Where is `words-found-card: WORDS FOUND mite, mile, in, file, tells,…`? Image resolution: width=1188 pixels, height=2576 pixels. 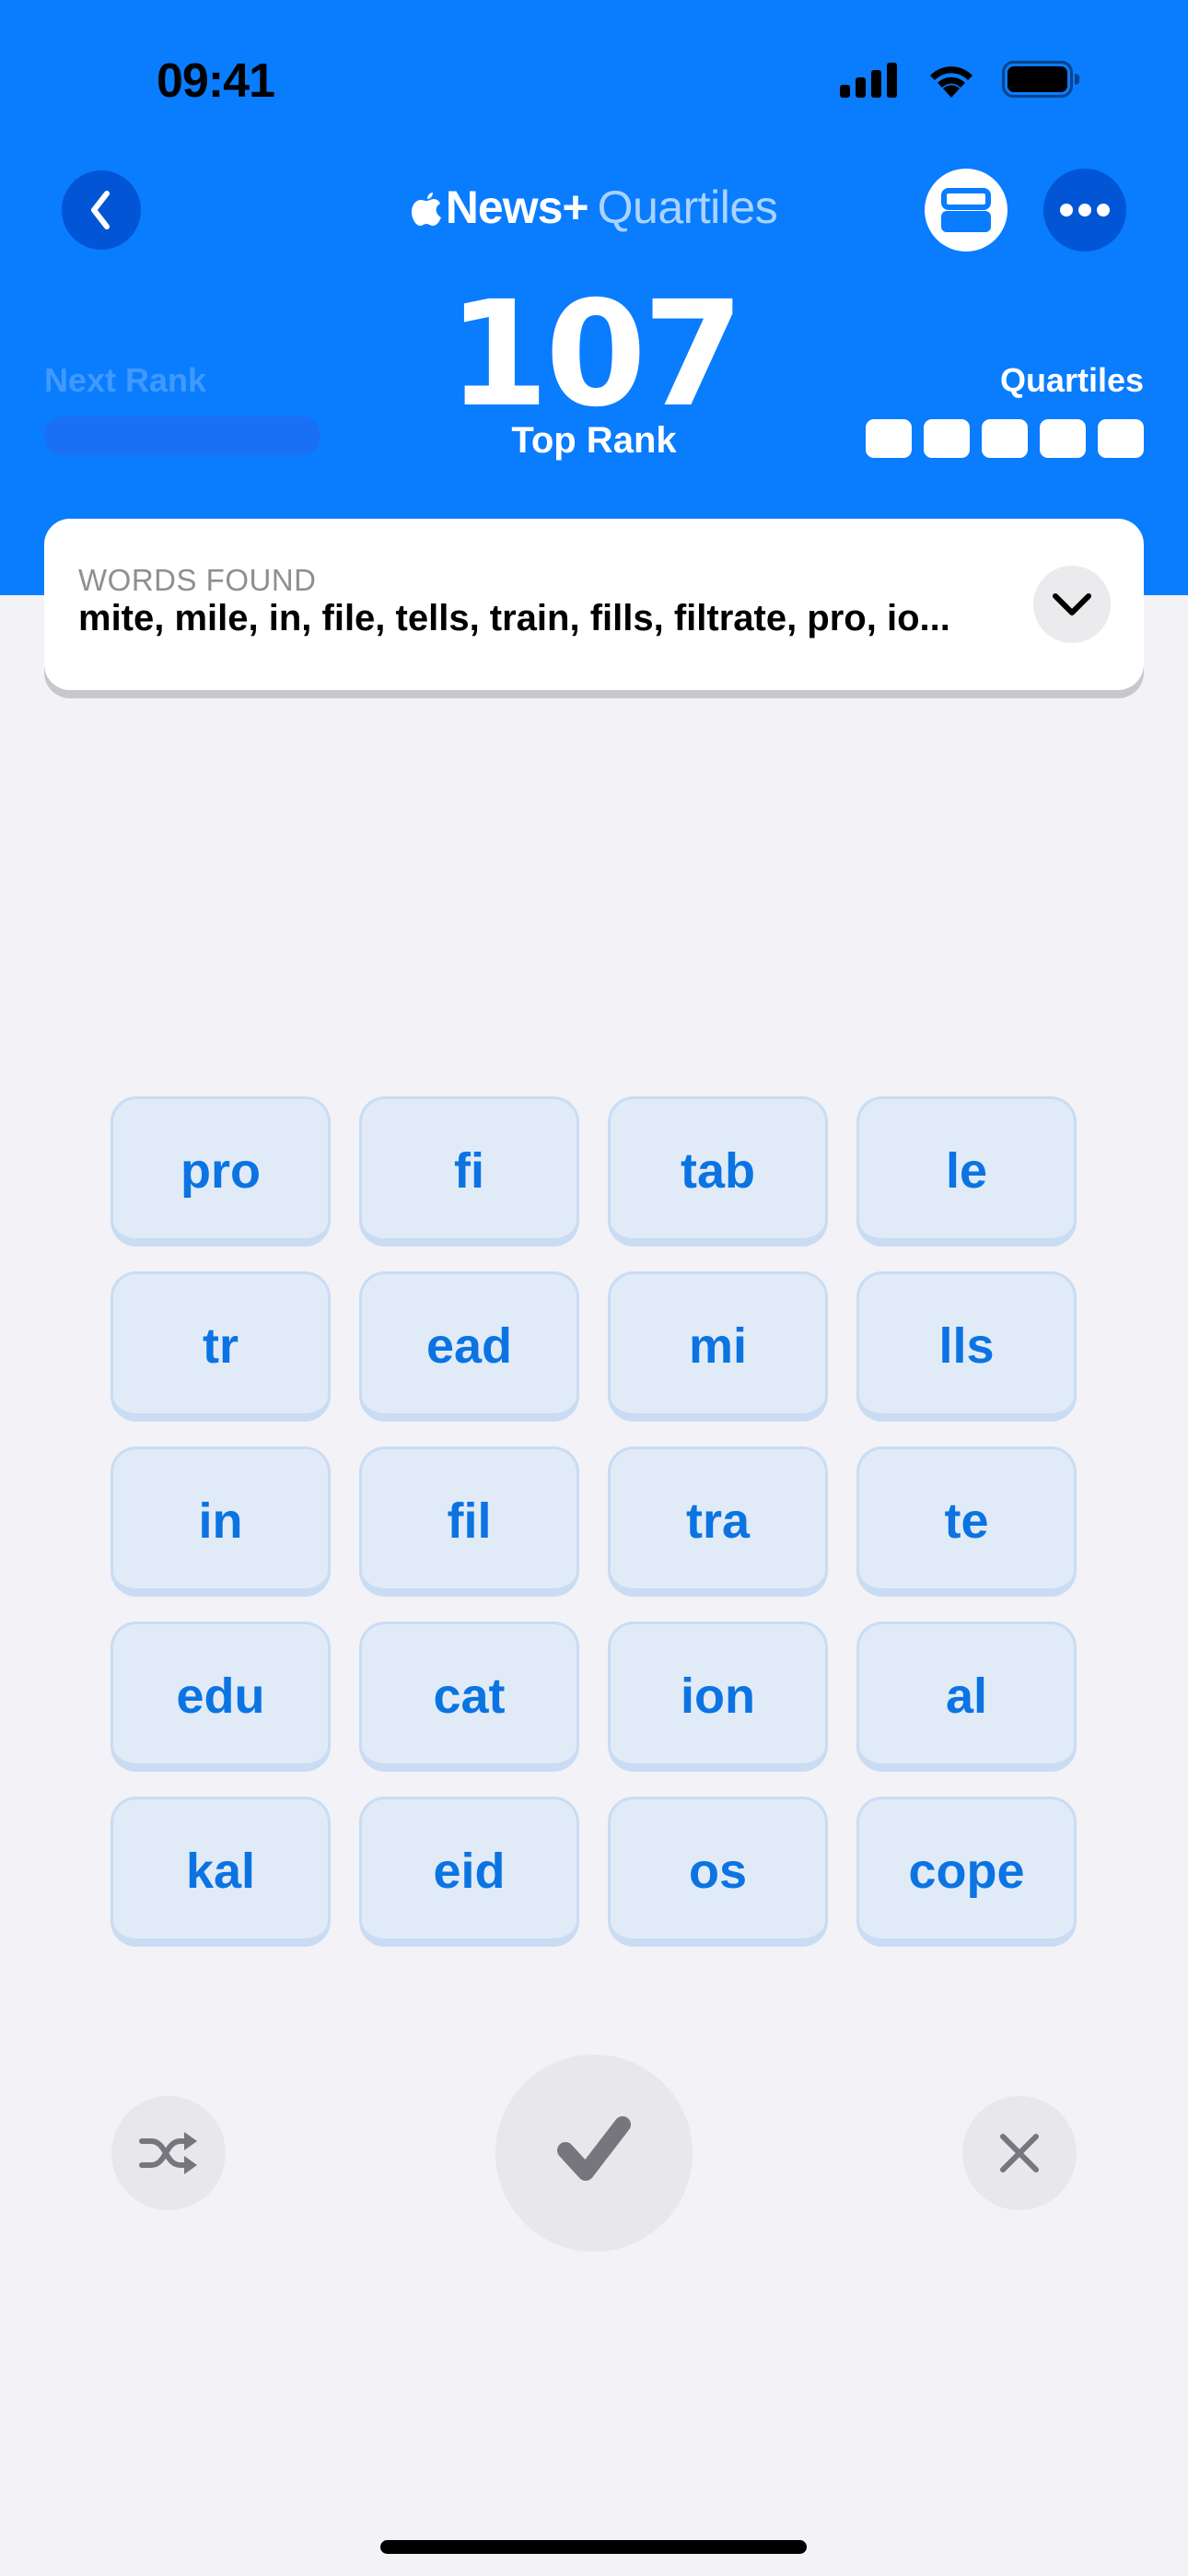
words-found-card: WORDS FOUND mite, mile, in, file, tells,… is located at coordinates (594, 604).